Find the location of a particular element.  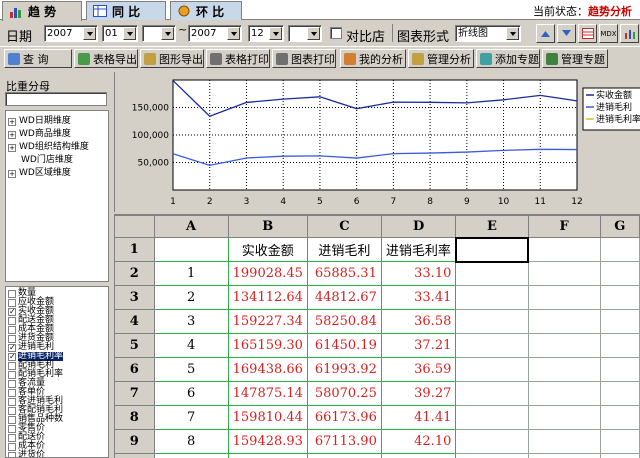

table-export-button: 表格导出 is located at coordinates (106, 58).